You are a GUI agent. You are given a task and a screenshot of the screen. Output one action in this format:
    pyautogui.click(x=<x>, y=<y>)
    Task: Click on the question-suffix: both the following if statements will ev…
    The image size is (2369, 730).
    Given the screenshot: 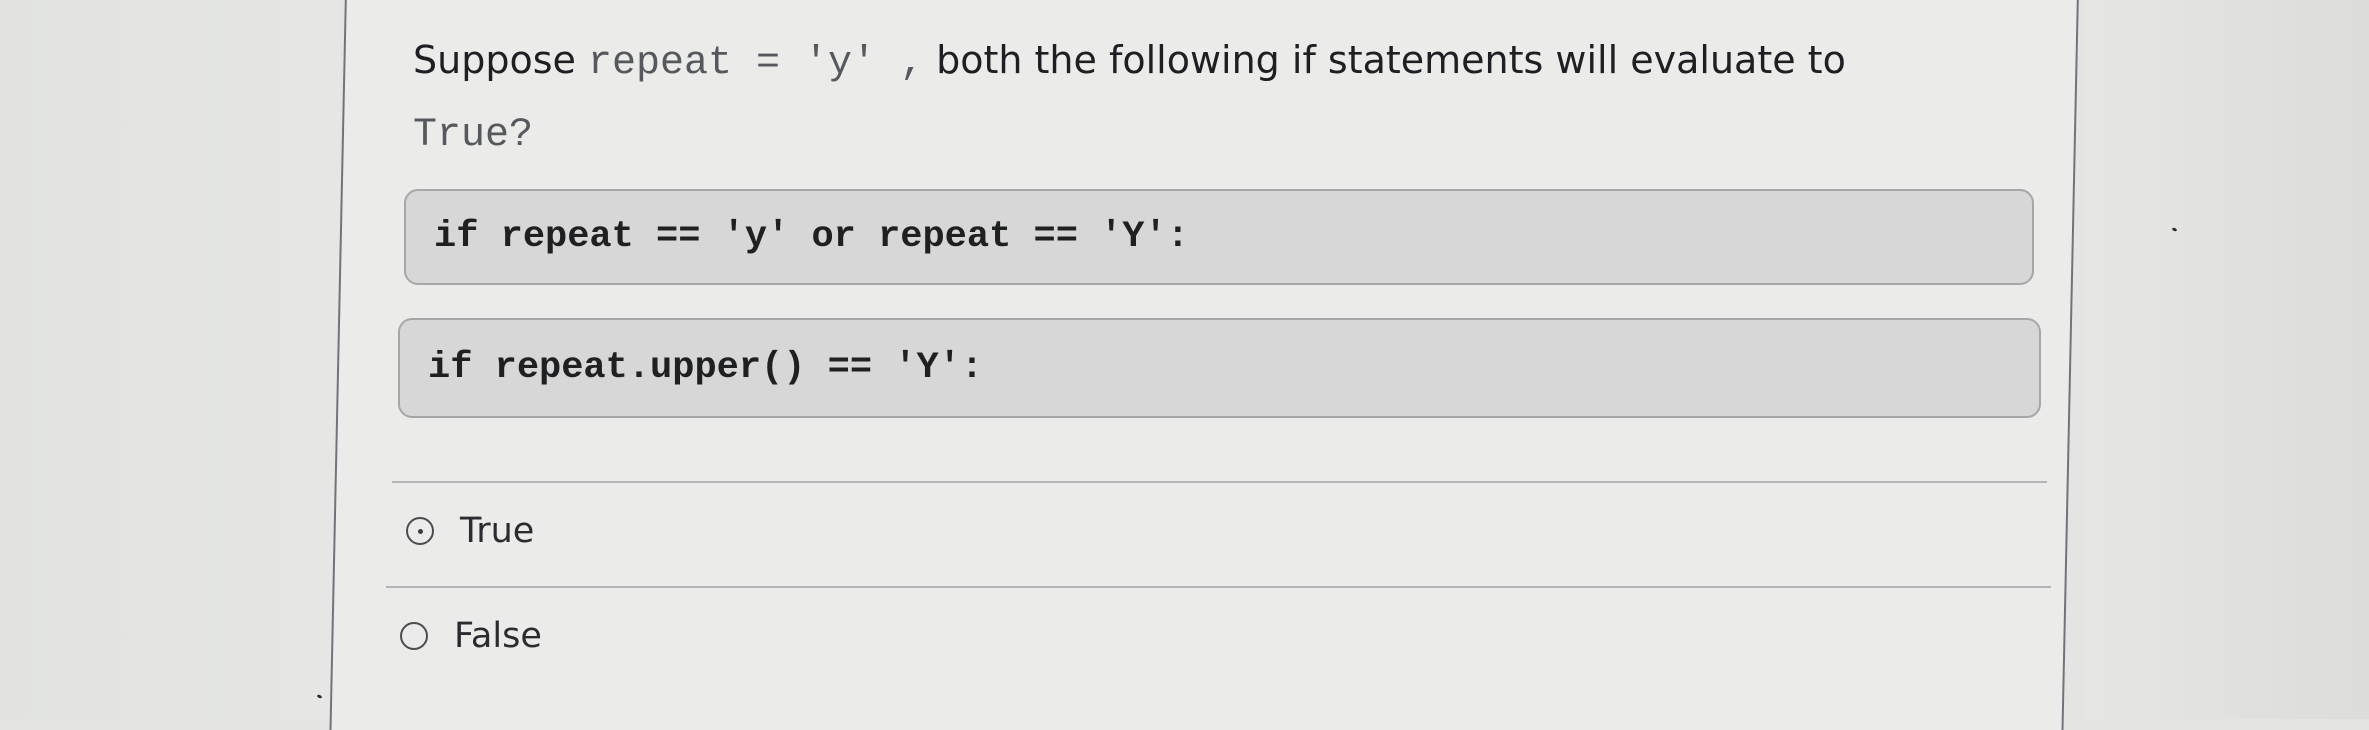 What is the action you would take?
    pyautogui.click(x=1385, y=60)
    